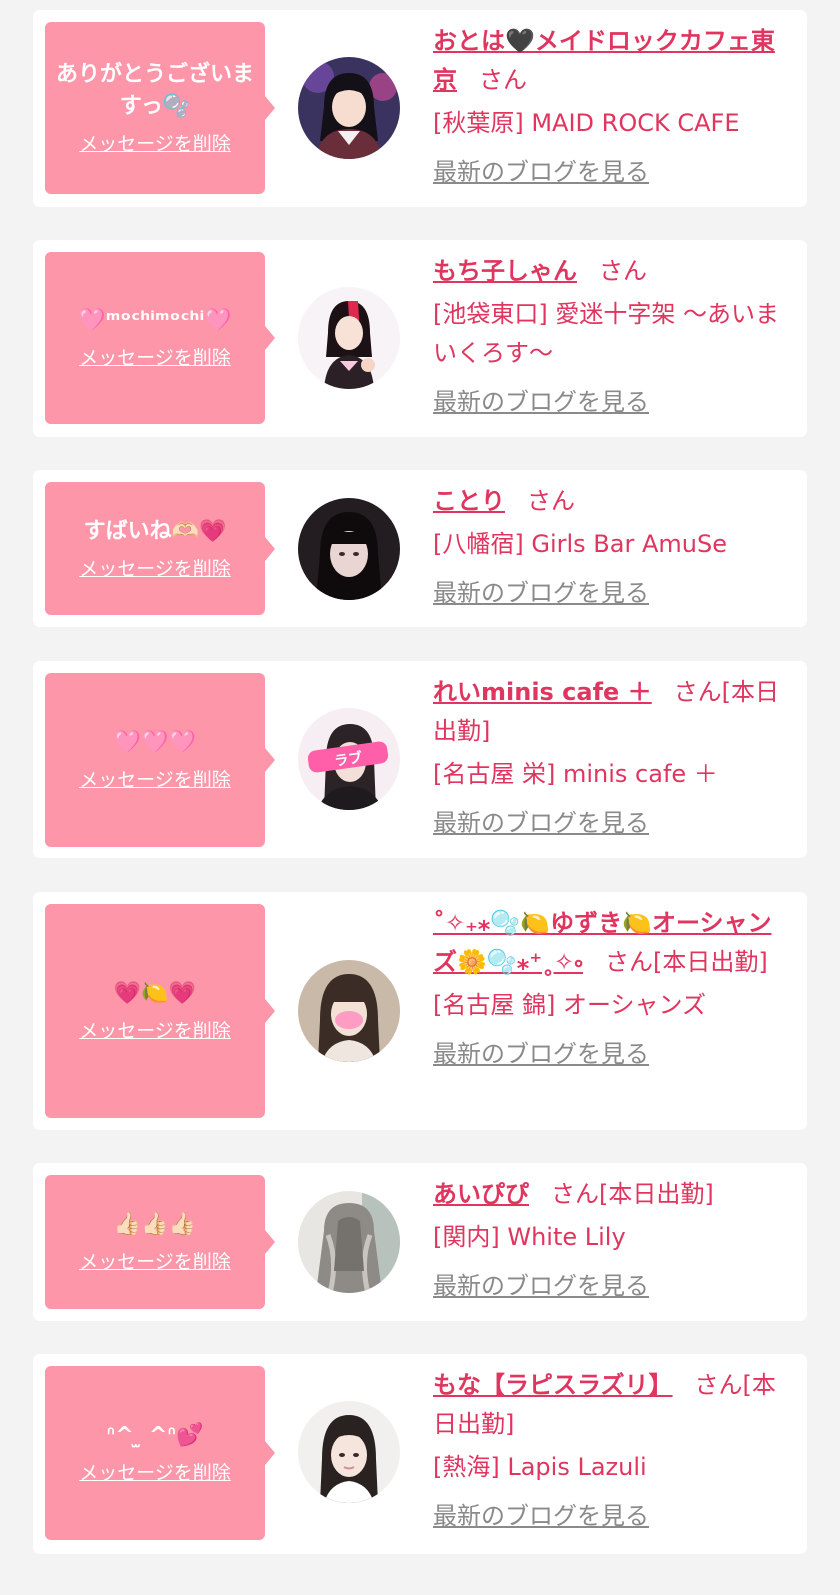  I want to click on cast-info: あいぴぴ さん[本日出勤] [関内] White Lily 最新のブログを見る, so click(609, 1240).